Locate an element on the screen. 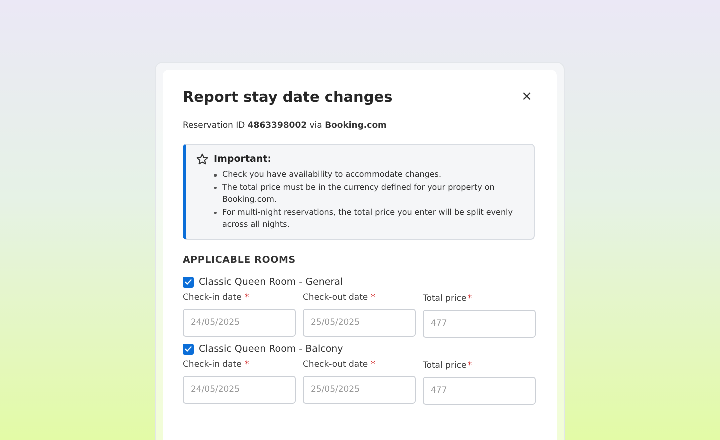 The image size is (720, 440). reservation-info: Reservation ID 4863398002 via Booking.com is located at coordinates (285, 126).